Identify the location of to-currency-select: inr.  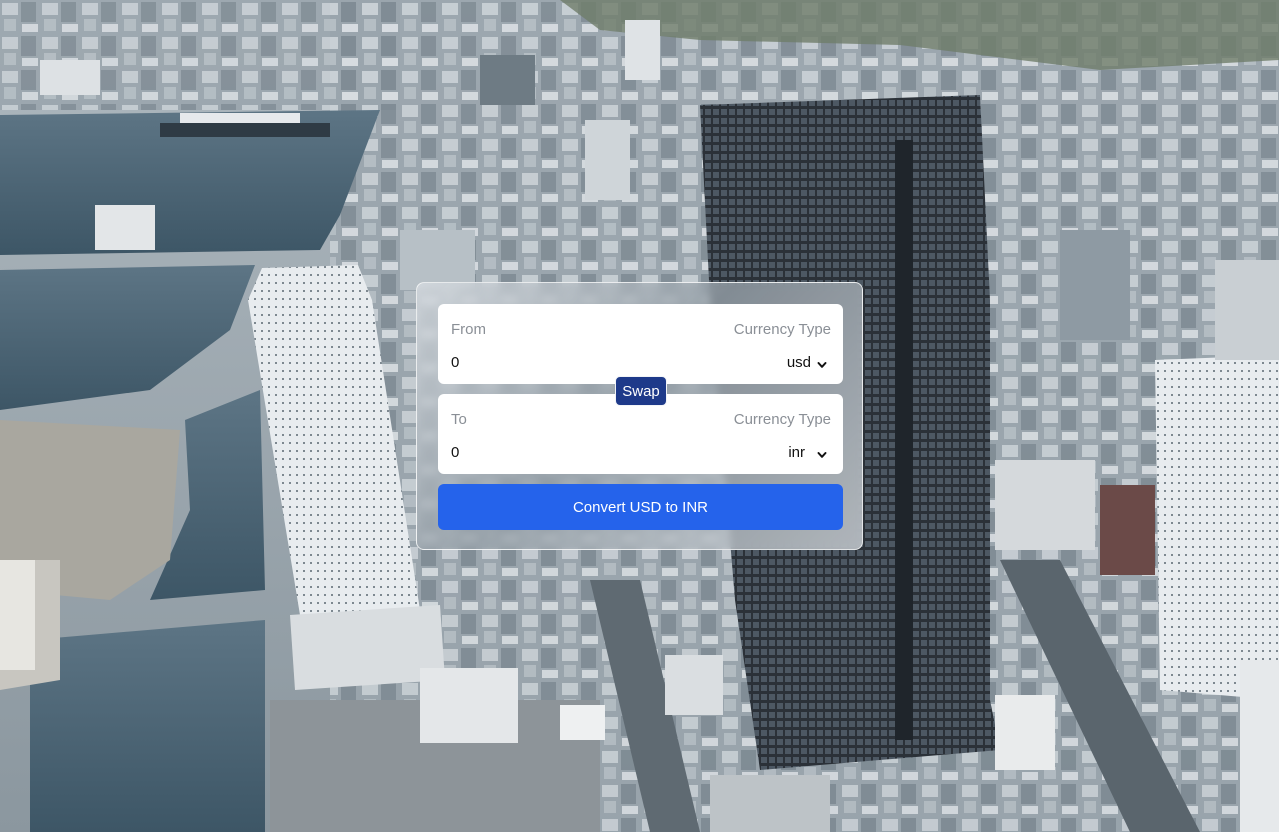
(807, 452).